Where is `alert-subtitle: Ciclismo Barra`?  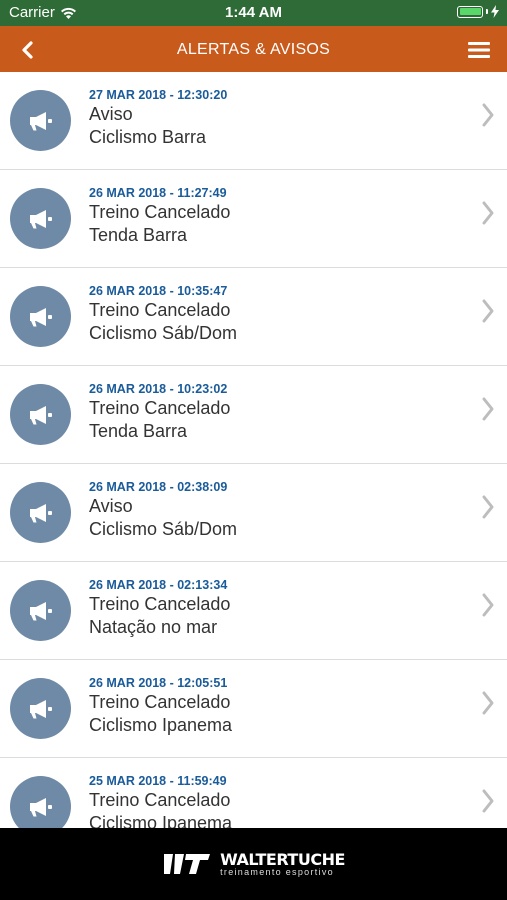 alert-subtitle: Ciclismo Barra is located at coordinates (148, 137).